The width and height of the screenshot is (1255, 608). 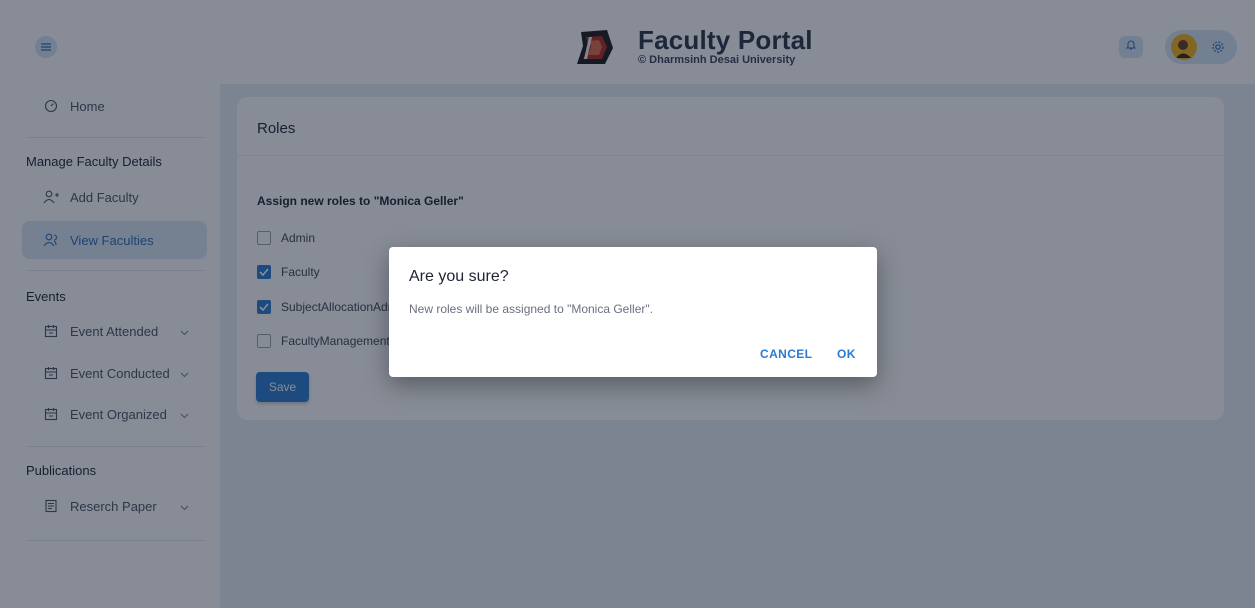 I want to click on cancel-button: CANCEL, so click(x=786, y=354).